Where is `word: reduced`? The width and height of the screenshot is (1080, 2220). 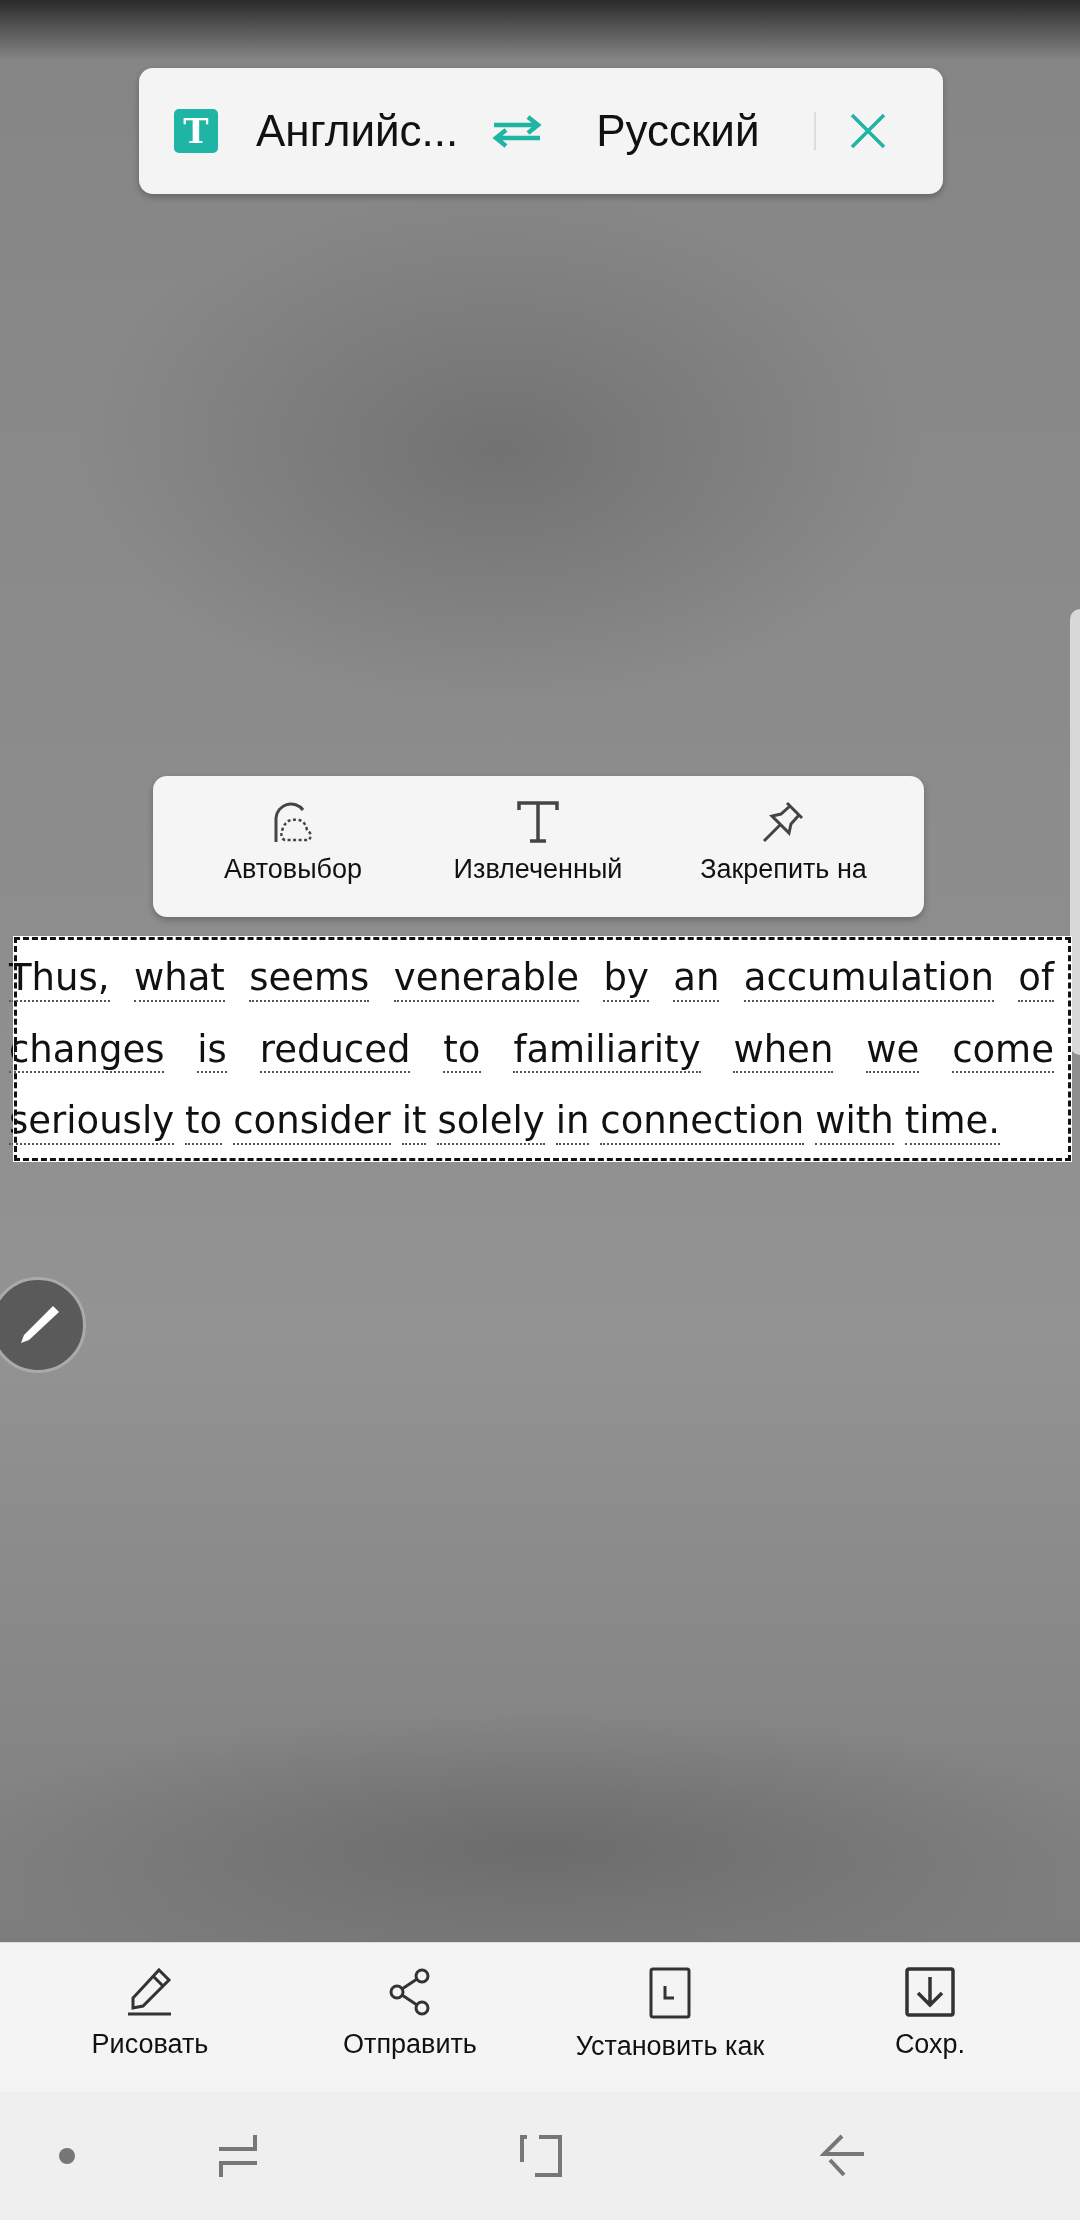 word: reduced is located at coordinates (335, 1051).